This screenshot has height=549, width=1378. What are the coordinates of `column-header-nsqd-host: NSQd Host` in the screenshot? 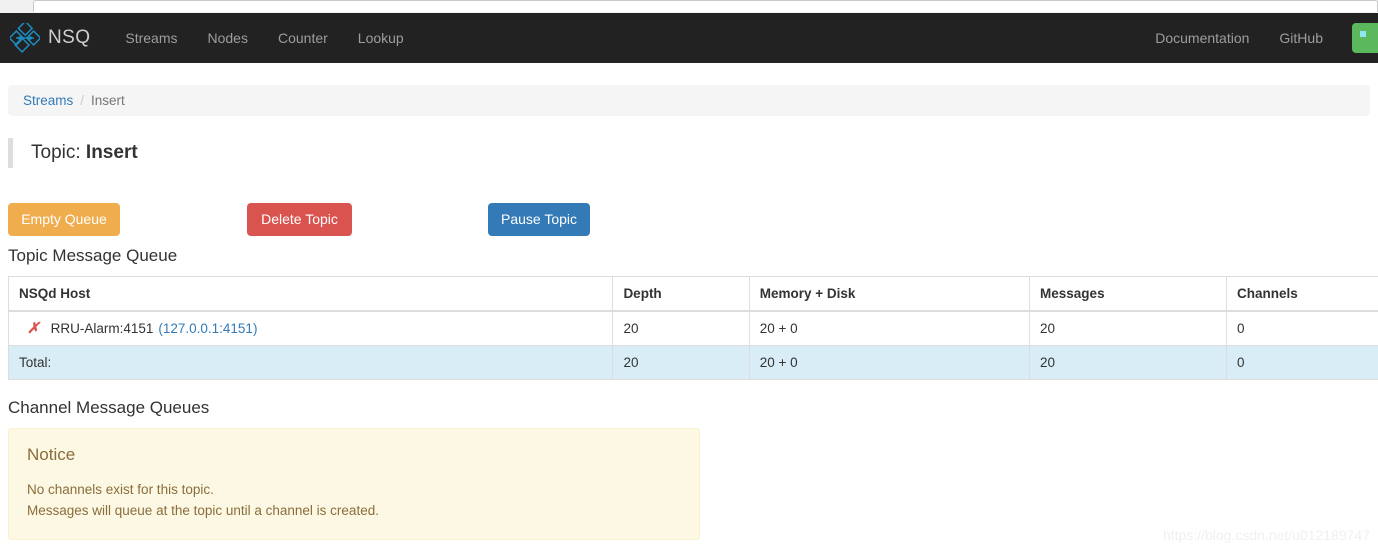 It's located at (310, 294).